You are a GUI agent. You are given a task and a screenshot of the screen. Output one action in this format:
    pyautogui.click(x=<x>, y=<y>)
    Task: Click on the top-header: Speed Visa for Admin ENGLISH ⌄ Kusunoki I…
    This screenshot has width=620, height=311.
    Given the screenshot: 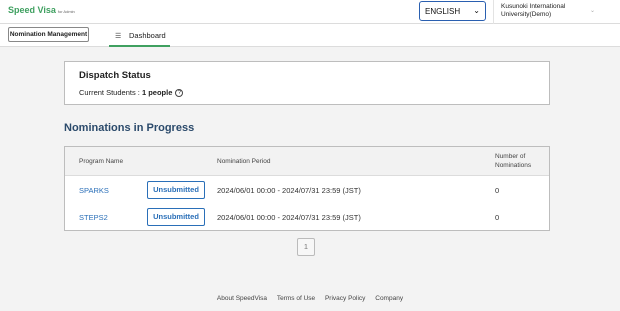 What is the action you would take?
    pyautogui.click(x=310, y=12)
    